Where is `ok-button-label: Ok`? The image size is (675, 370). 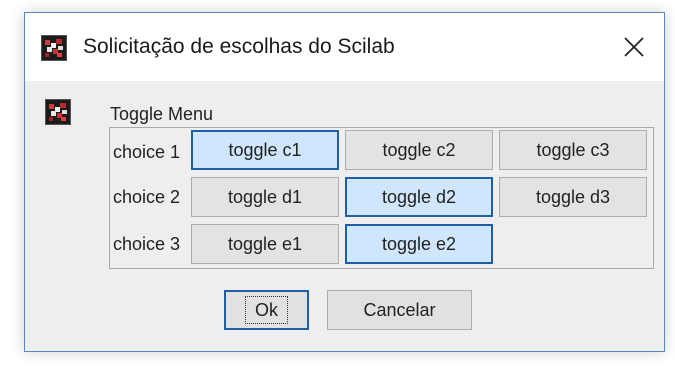
ok-button-label: Ok is located at coordinates (266, 310).